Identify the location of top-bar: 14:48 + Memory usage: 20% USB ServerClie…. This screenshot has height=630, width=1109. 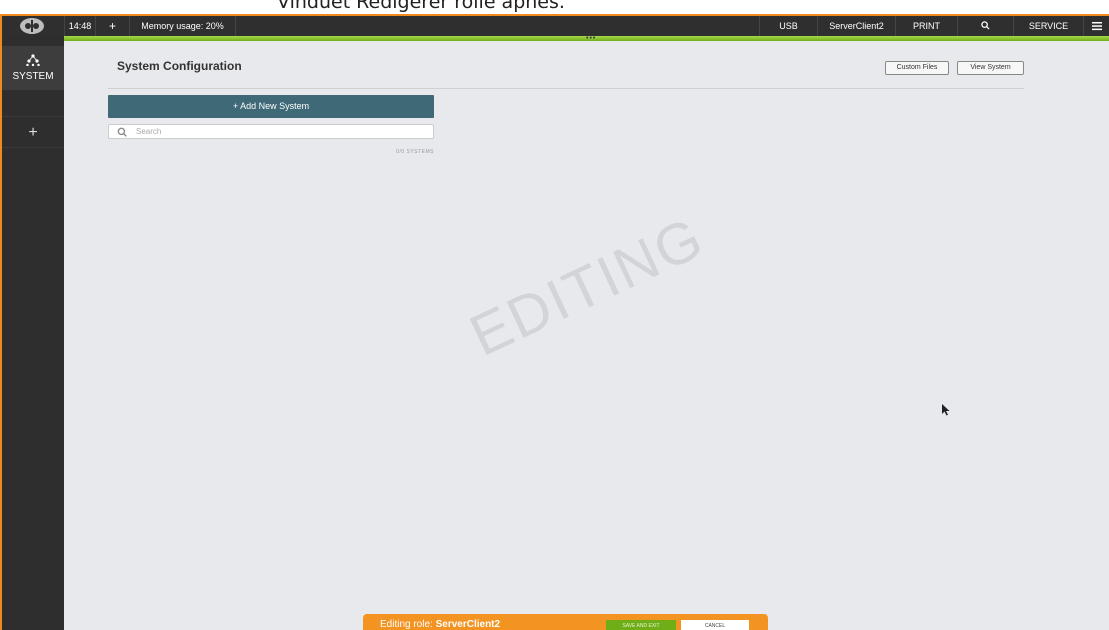
(555, 26).